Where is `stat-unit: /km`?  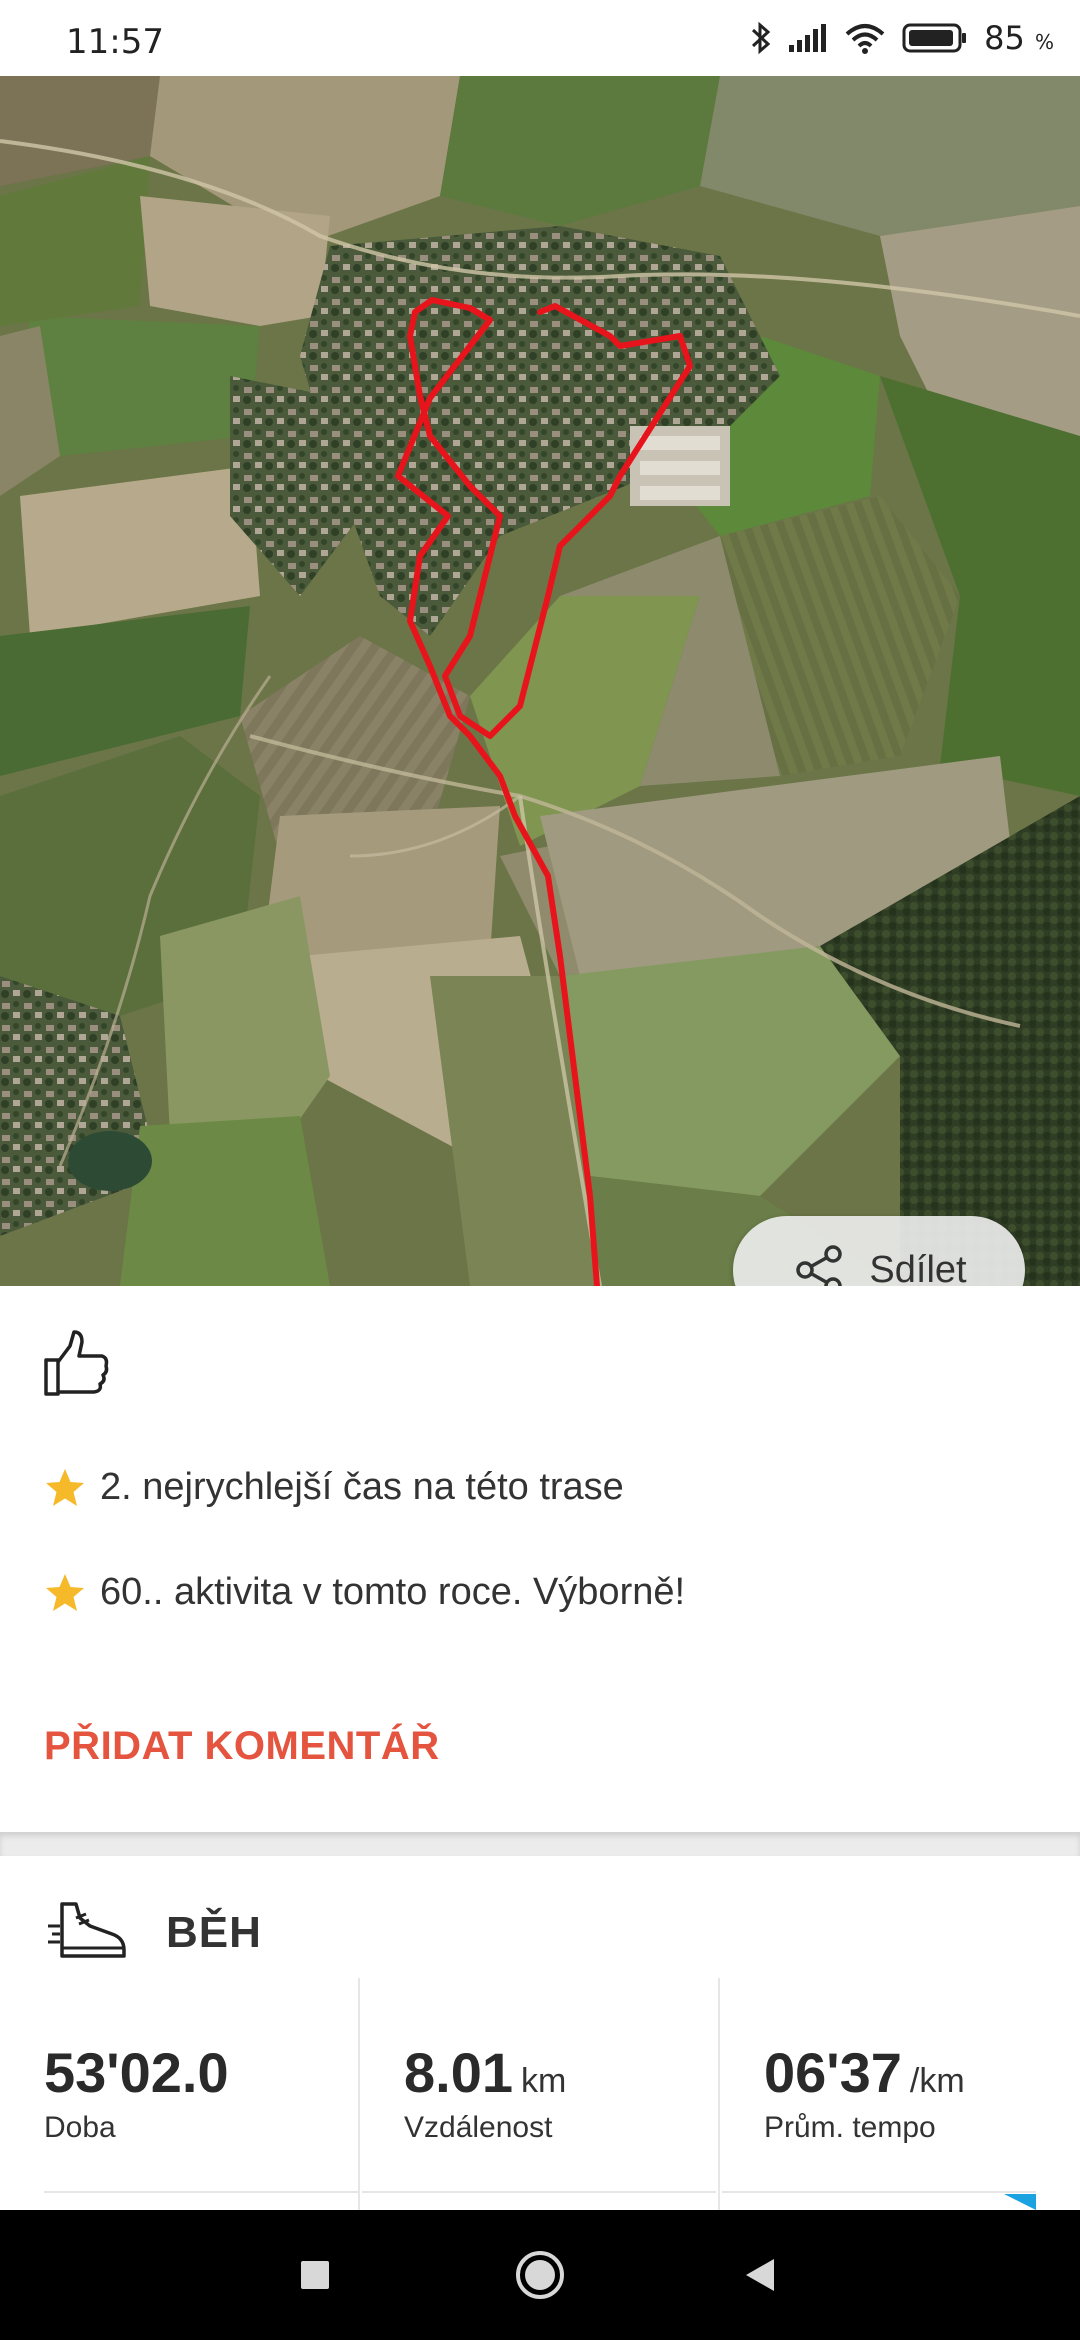 stat-unit: /km is located at coordinates (937, 2081).